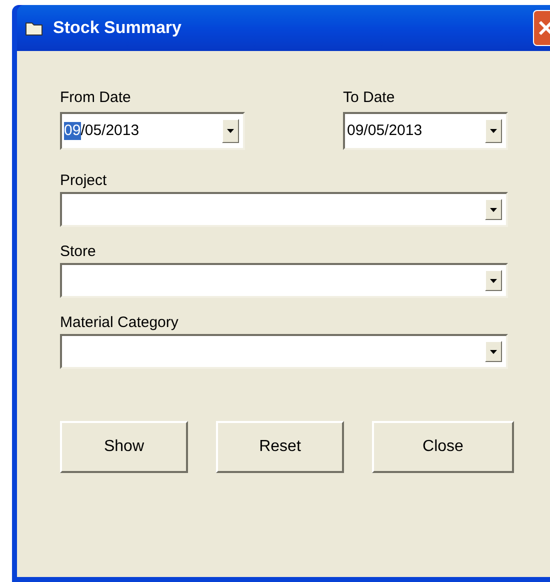  I want to click on dialog-button: Close, so click(443, 447).